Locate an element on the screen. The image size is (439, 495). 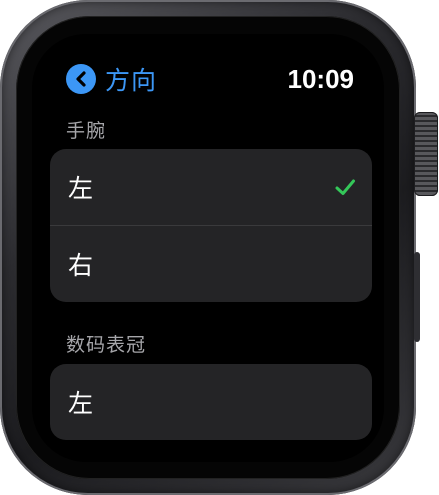
chevron-left-icon is located at coordinates (81, 79).